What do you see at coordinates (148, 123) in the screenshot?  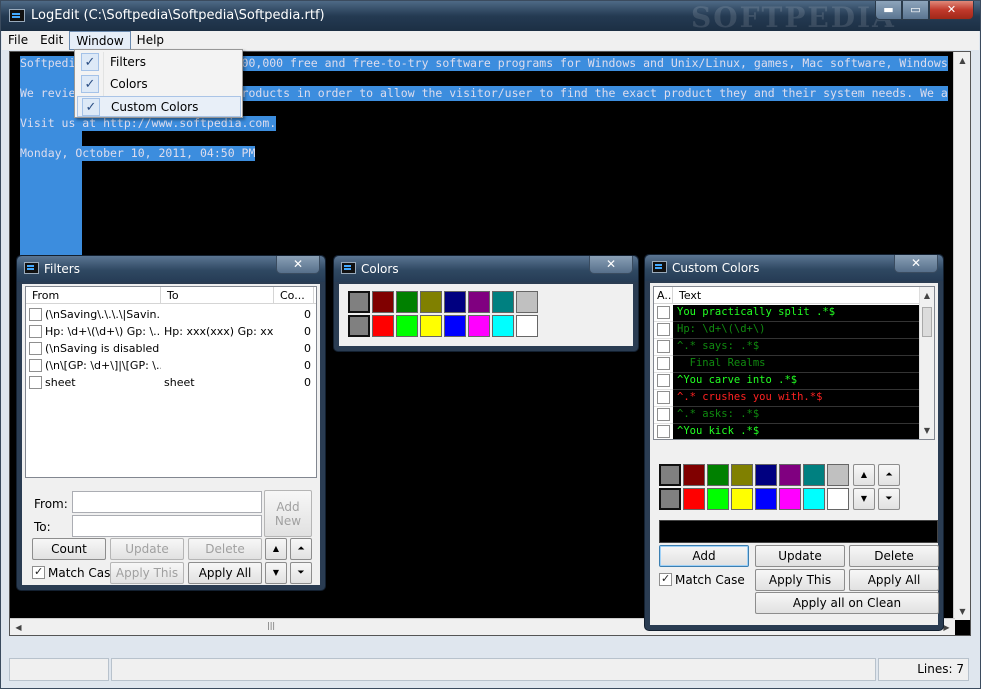 I see `editor-line: Visit us at http://www.softpedia.com.` at bounding box center [148, 123].